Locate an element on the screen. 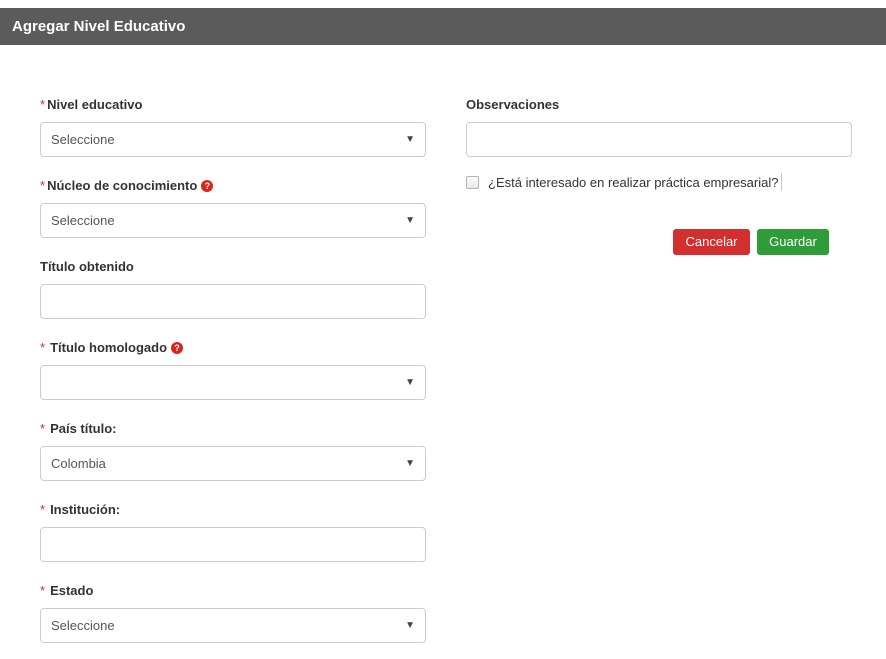  pais-titulo-label-text: País título: is located at coordinates (83, 428).